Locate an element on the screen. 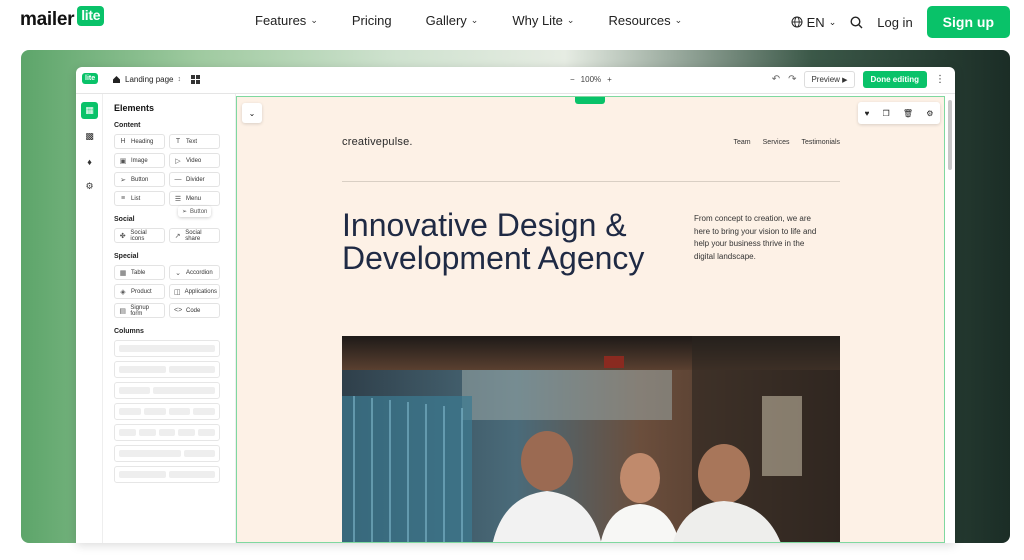 The height and width of the screenshot is (560, 1024). preview-button: Preview ▶ is located at coordinates (829, 79).